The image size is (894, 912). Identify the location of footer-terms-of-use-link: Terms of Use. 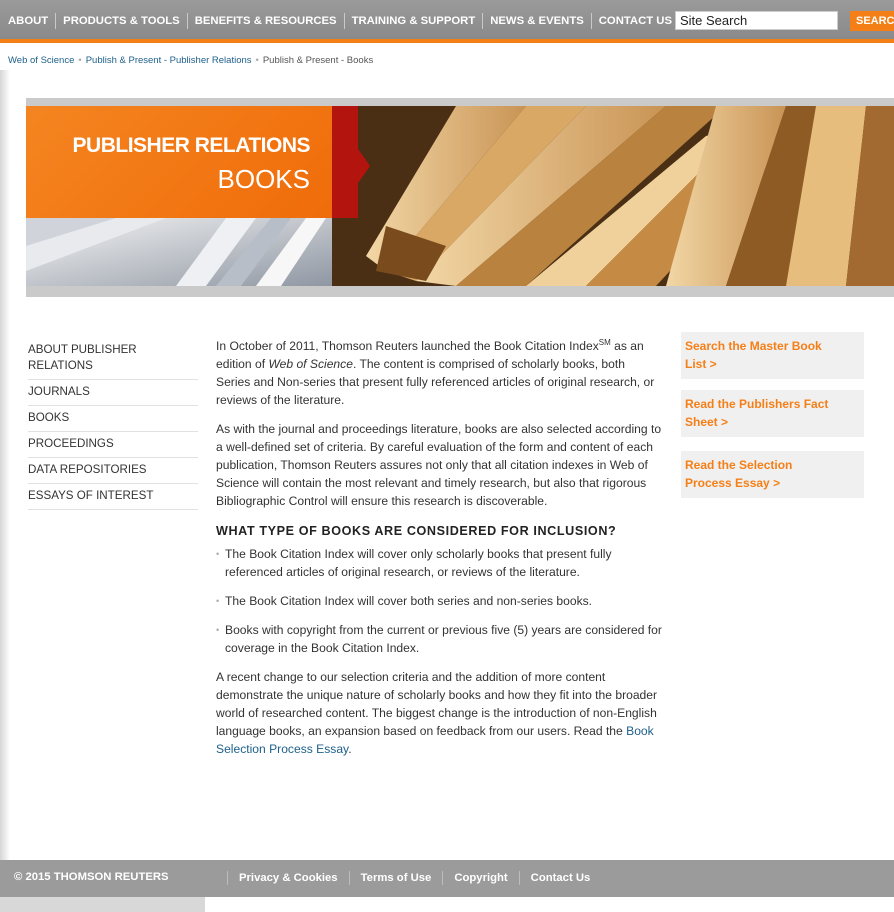
(396, 878).